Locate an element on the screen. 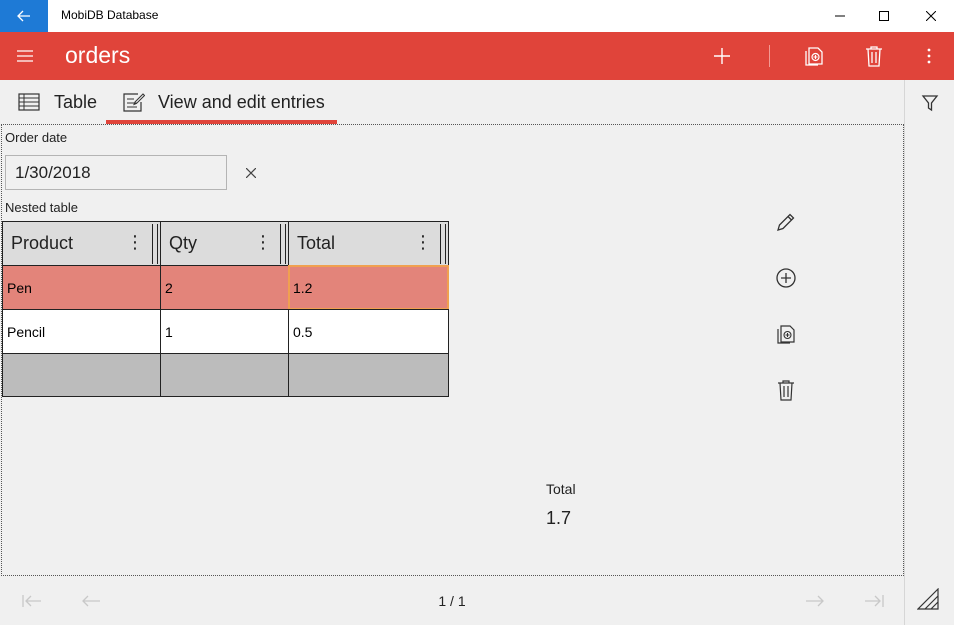 The width and height of the screenshot is (954, 625). hamburger-icon is located at coordinates (25, 56).